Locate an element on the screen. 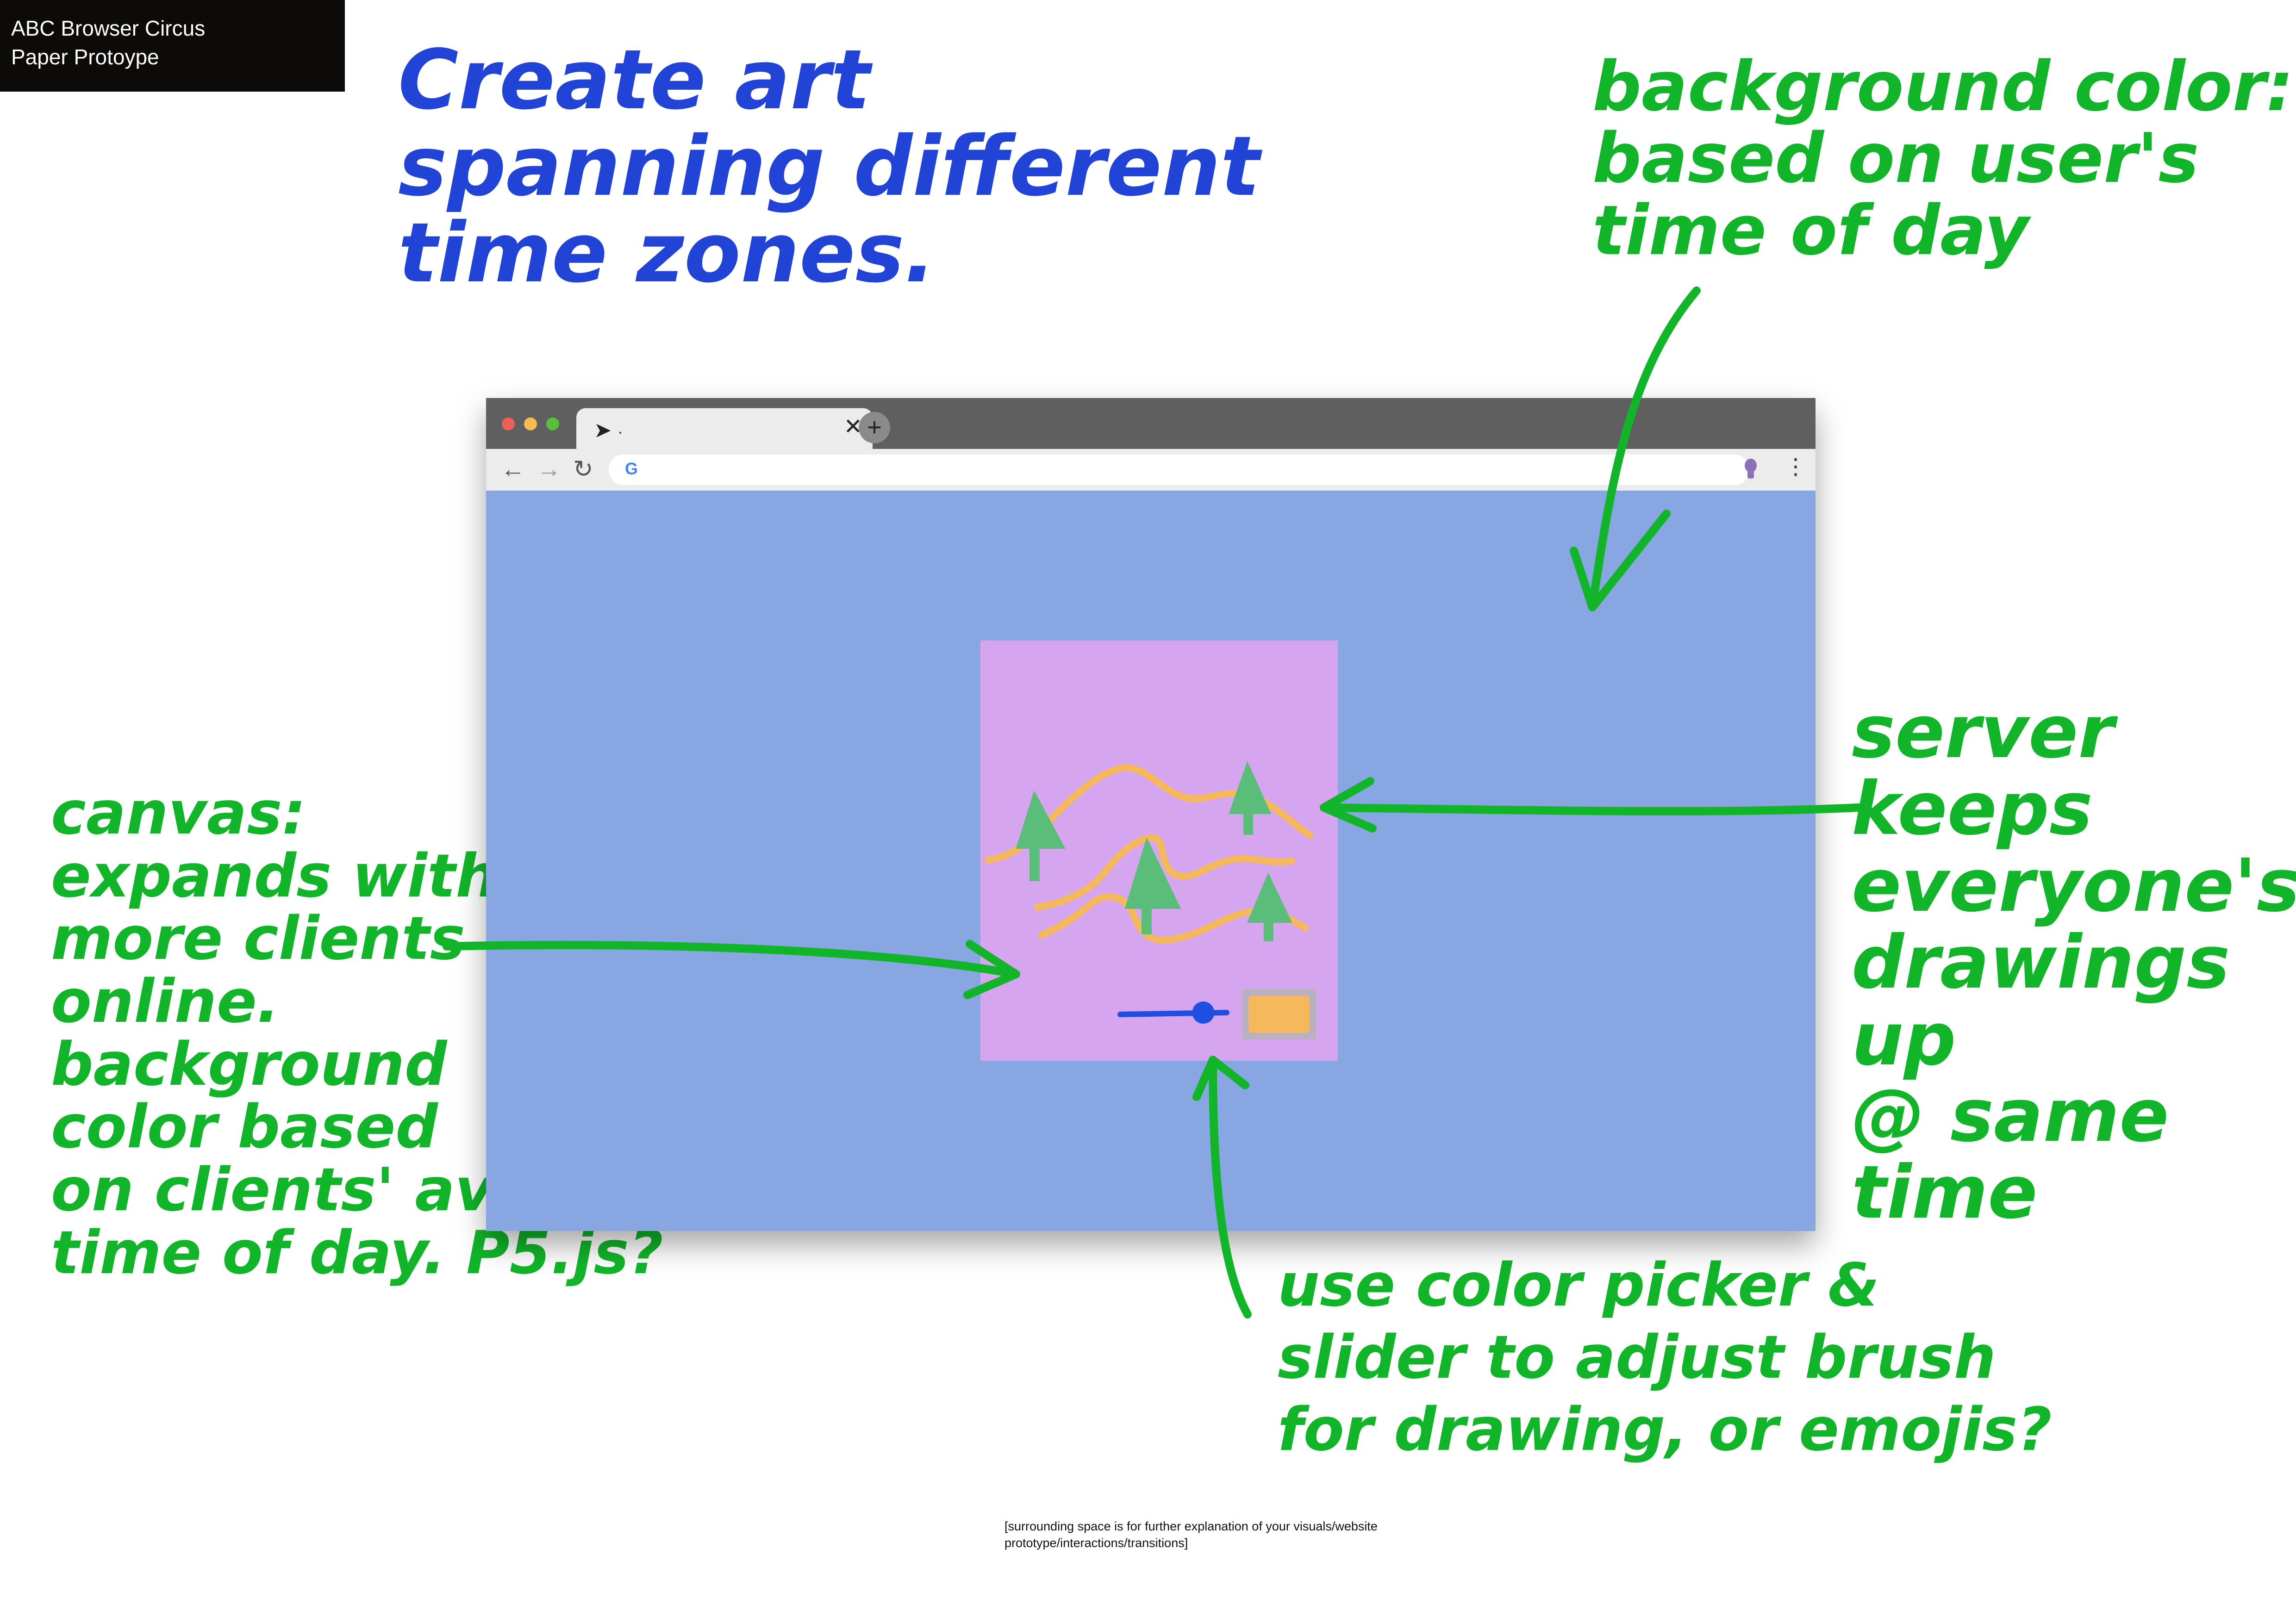  server-arrow is located at coordinates (1591, 809).